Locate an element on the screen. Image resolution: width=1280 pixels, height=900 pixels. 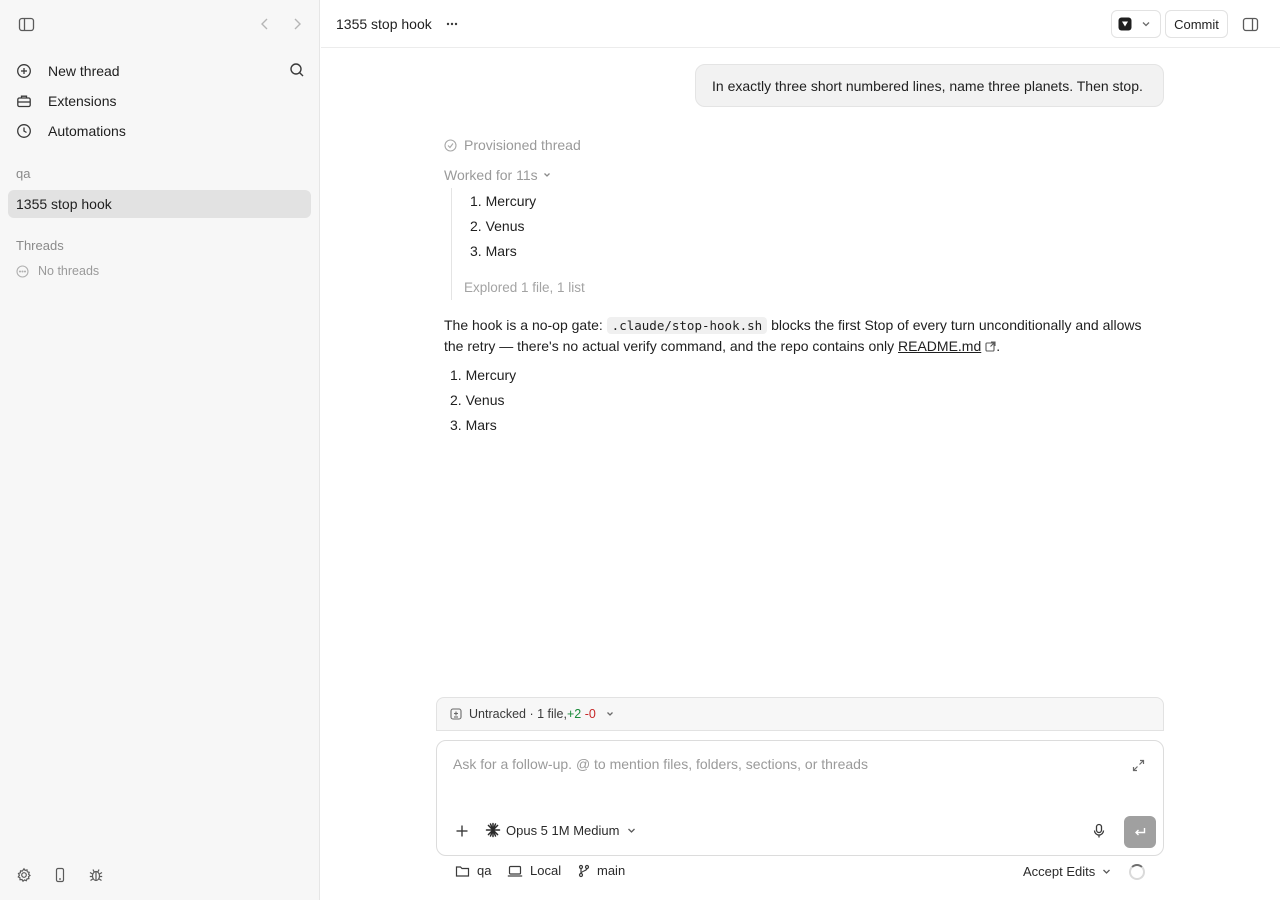
worked-for-toggle: Worked for 11s is located at coordinates (498, 175).